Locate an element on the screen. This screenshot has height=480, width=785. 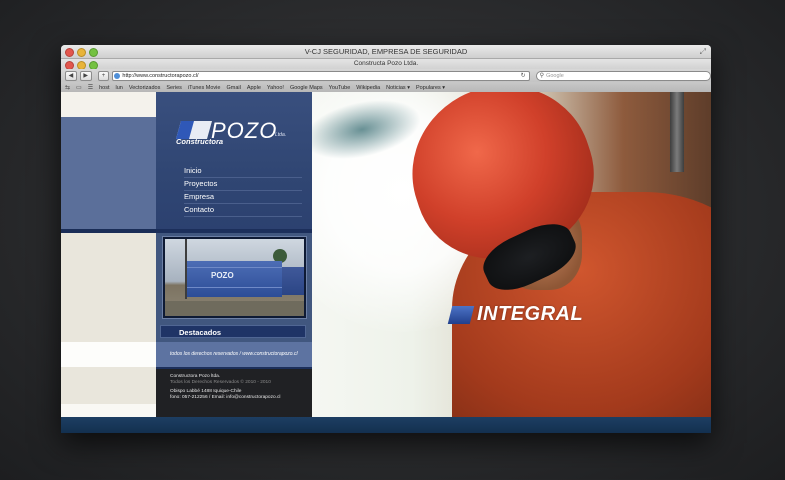
bookmark-item: Google Maps is located at coordinates (306, 88).